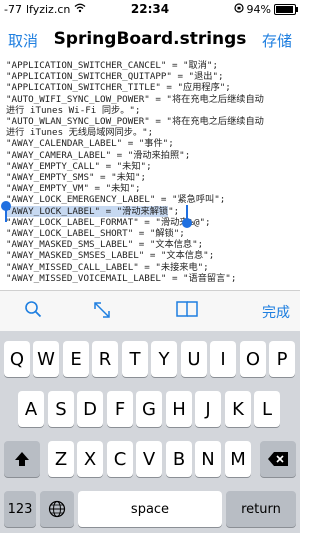 The height and width of the screenshot is (533, 320). Describe the element at coordinates (150, 310) in the screenshot. I see `editor-toolbar: 完成` at that location.